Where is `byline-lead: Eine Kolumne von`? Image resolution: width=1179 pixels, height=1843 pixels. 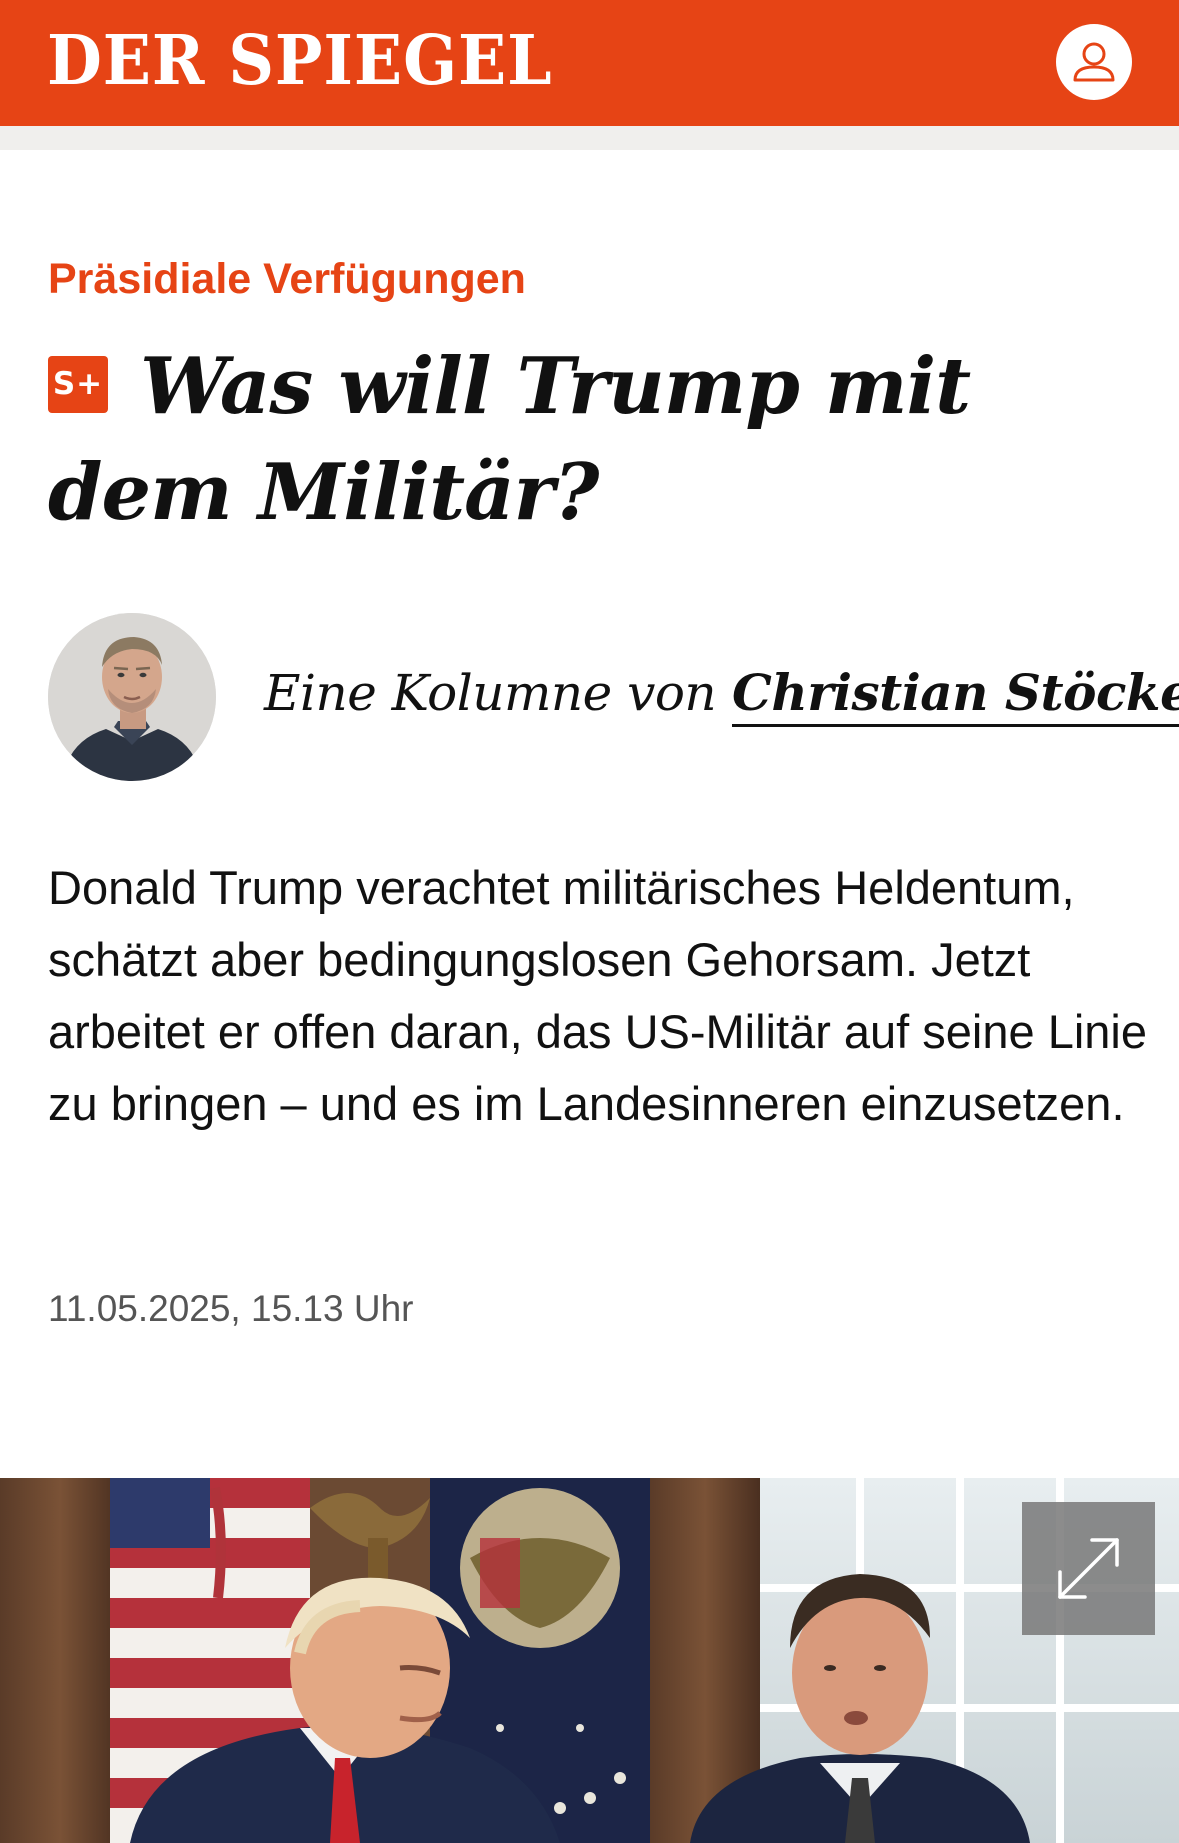
byline-lead: Eine Kolumne von is located at coordinates (490, 693).